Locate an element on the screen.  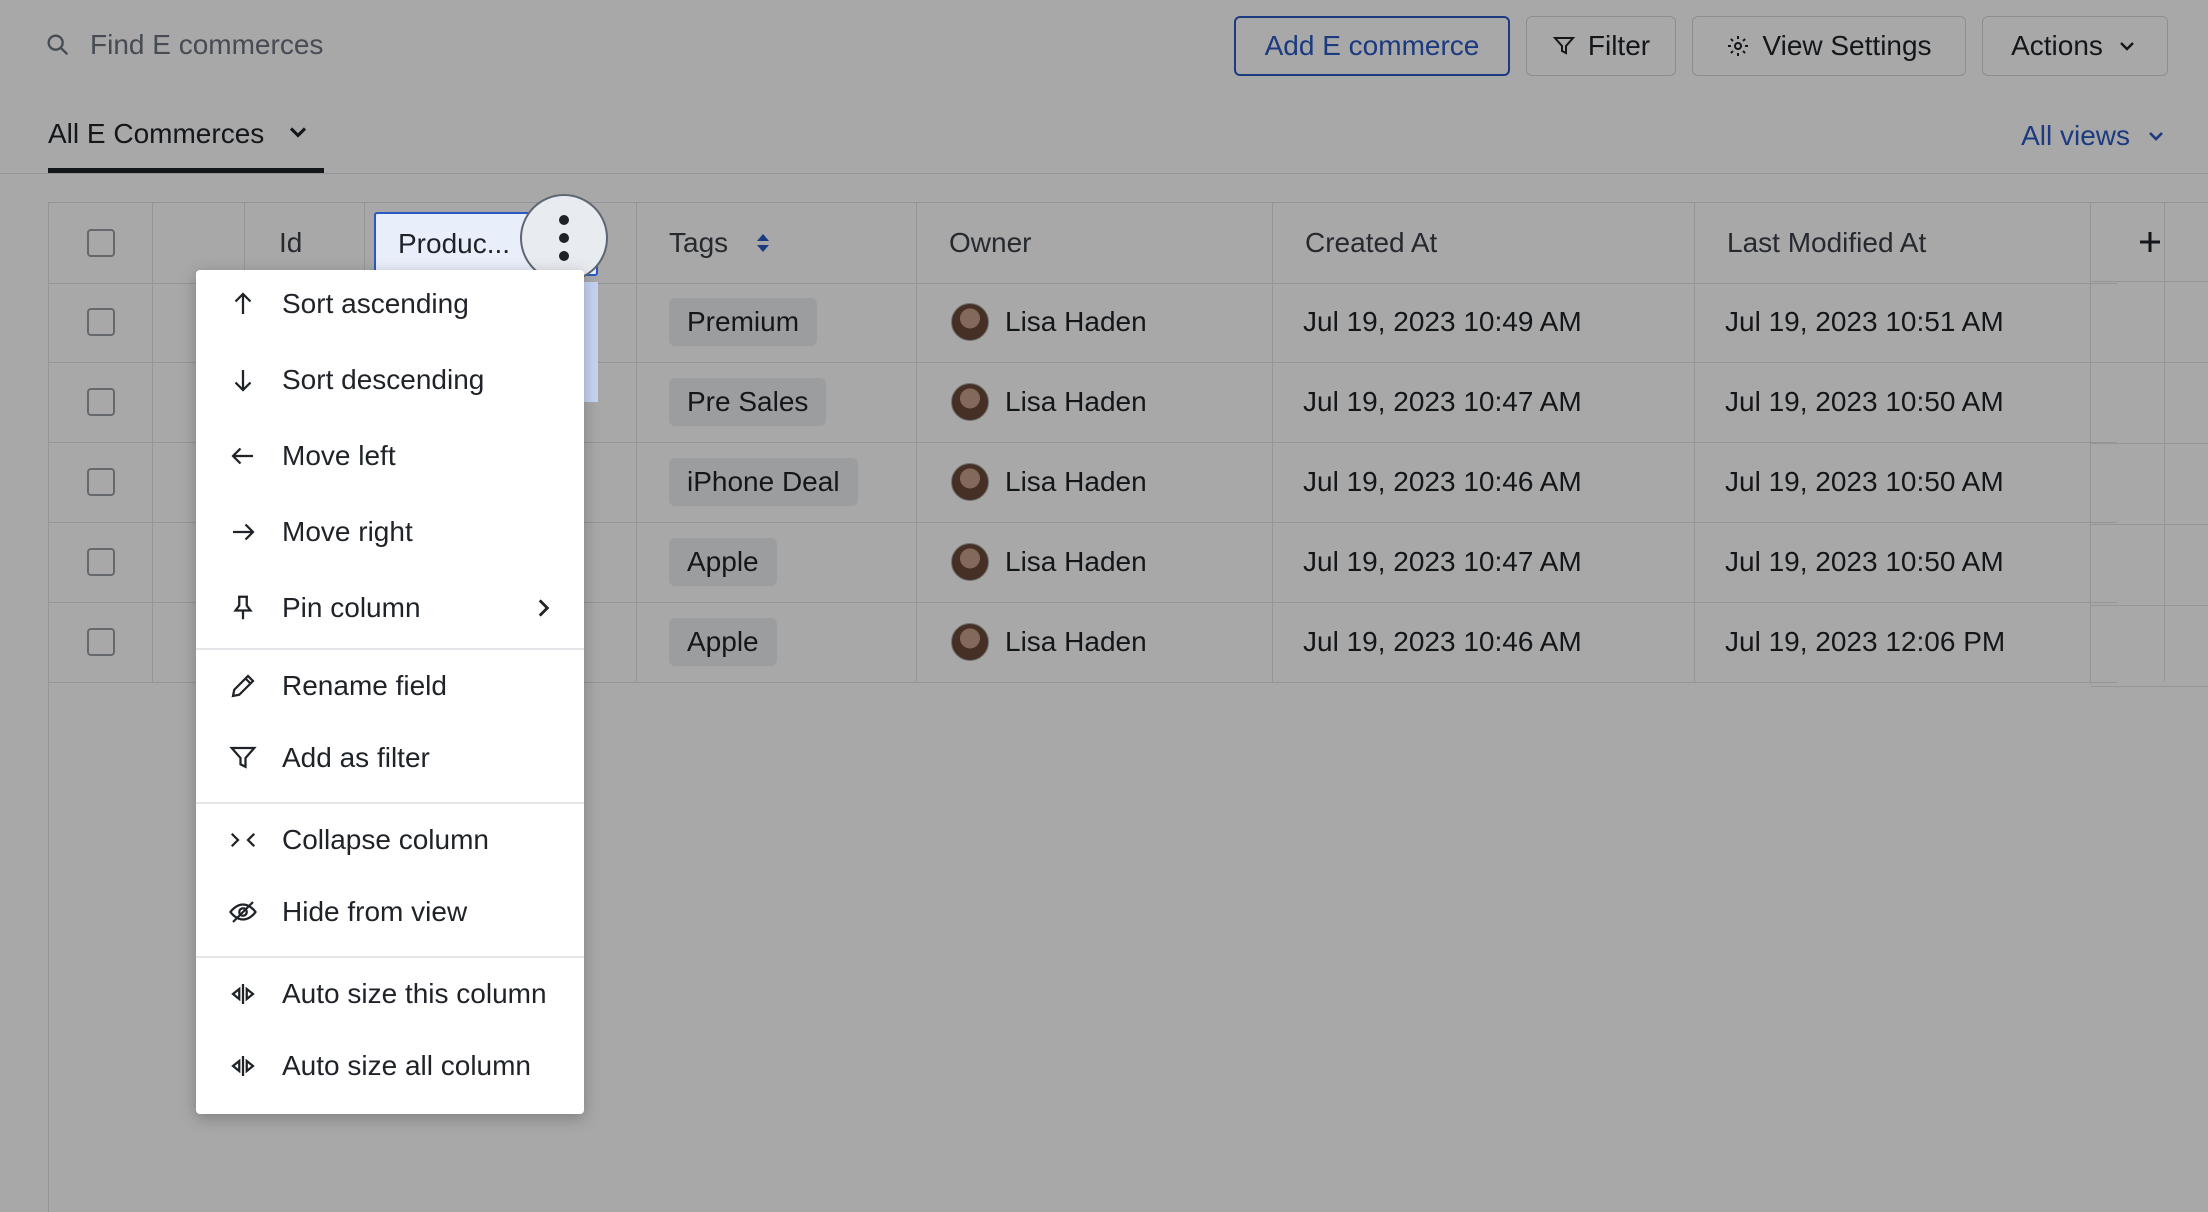
menu-label: Sort descending is located at coordinates (383, 379).